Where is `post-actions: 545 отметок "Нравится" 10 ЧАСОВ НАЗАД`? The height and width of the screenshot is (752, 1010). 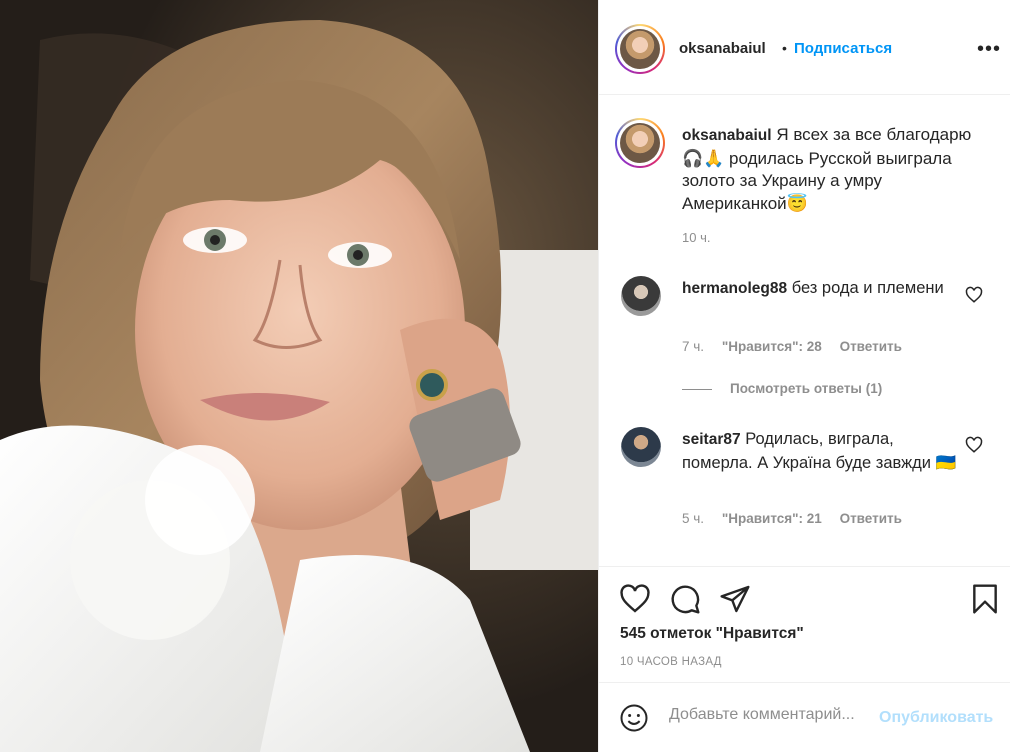
post-actions: 545 отметок "Нравится" 10 ЧАСОВ НАЗАД is located at coordinates (804, 624).